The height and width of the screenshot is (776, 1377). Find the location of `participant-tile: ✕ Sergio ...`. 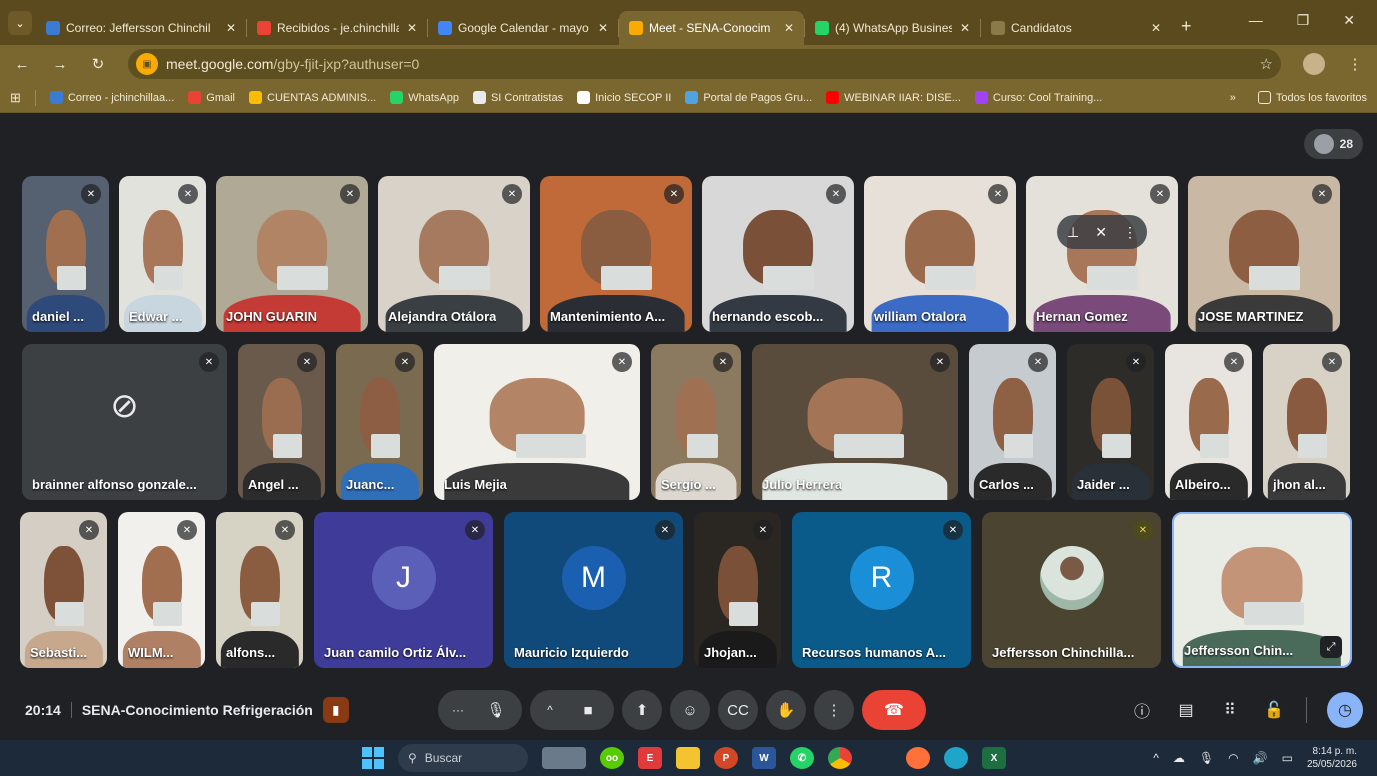

participant-tile: ✕ Sergio ... is located at coordinates (696, 422).